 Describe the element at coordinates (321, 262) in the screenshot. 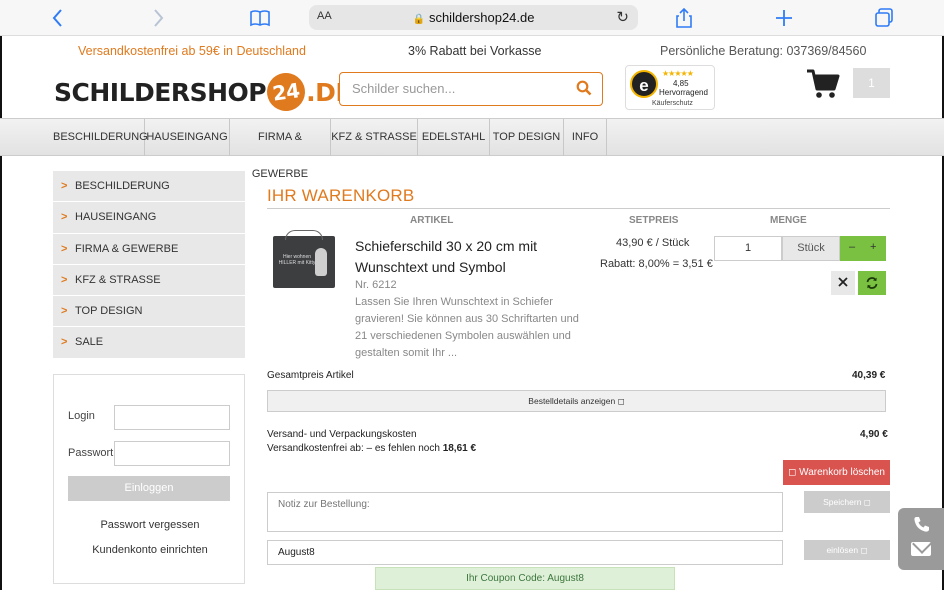

I see `cat-symbol-icon` at that location.